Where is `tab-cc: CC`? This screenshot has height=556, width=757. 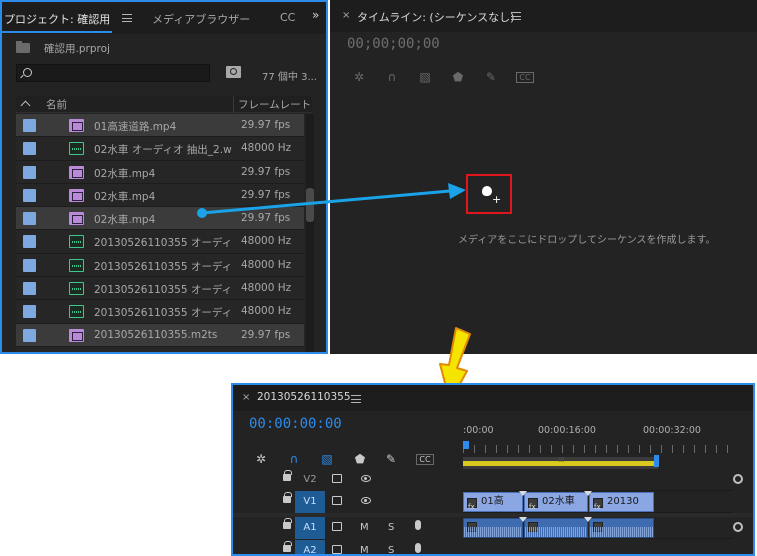
tab-cc: CC is located at coordinates (287, 17).